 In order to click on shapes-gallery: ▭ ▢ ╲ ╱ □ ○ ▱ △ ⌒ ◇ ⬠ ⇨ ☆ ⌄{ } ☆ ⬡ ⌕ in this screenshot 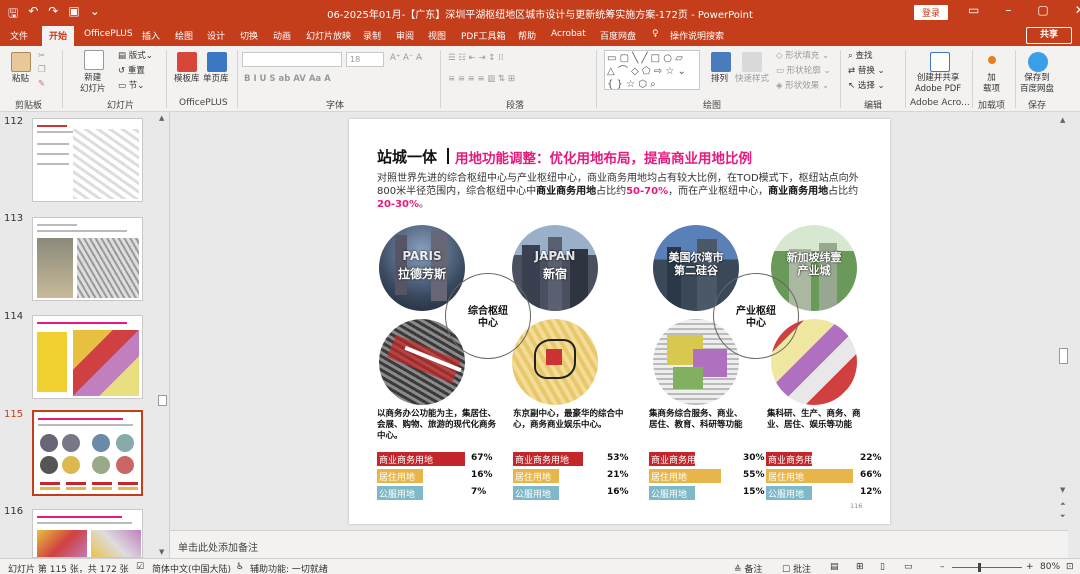, I will do `click(652, 70)`.